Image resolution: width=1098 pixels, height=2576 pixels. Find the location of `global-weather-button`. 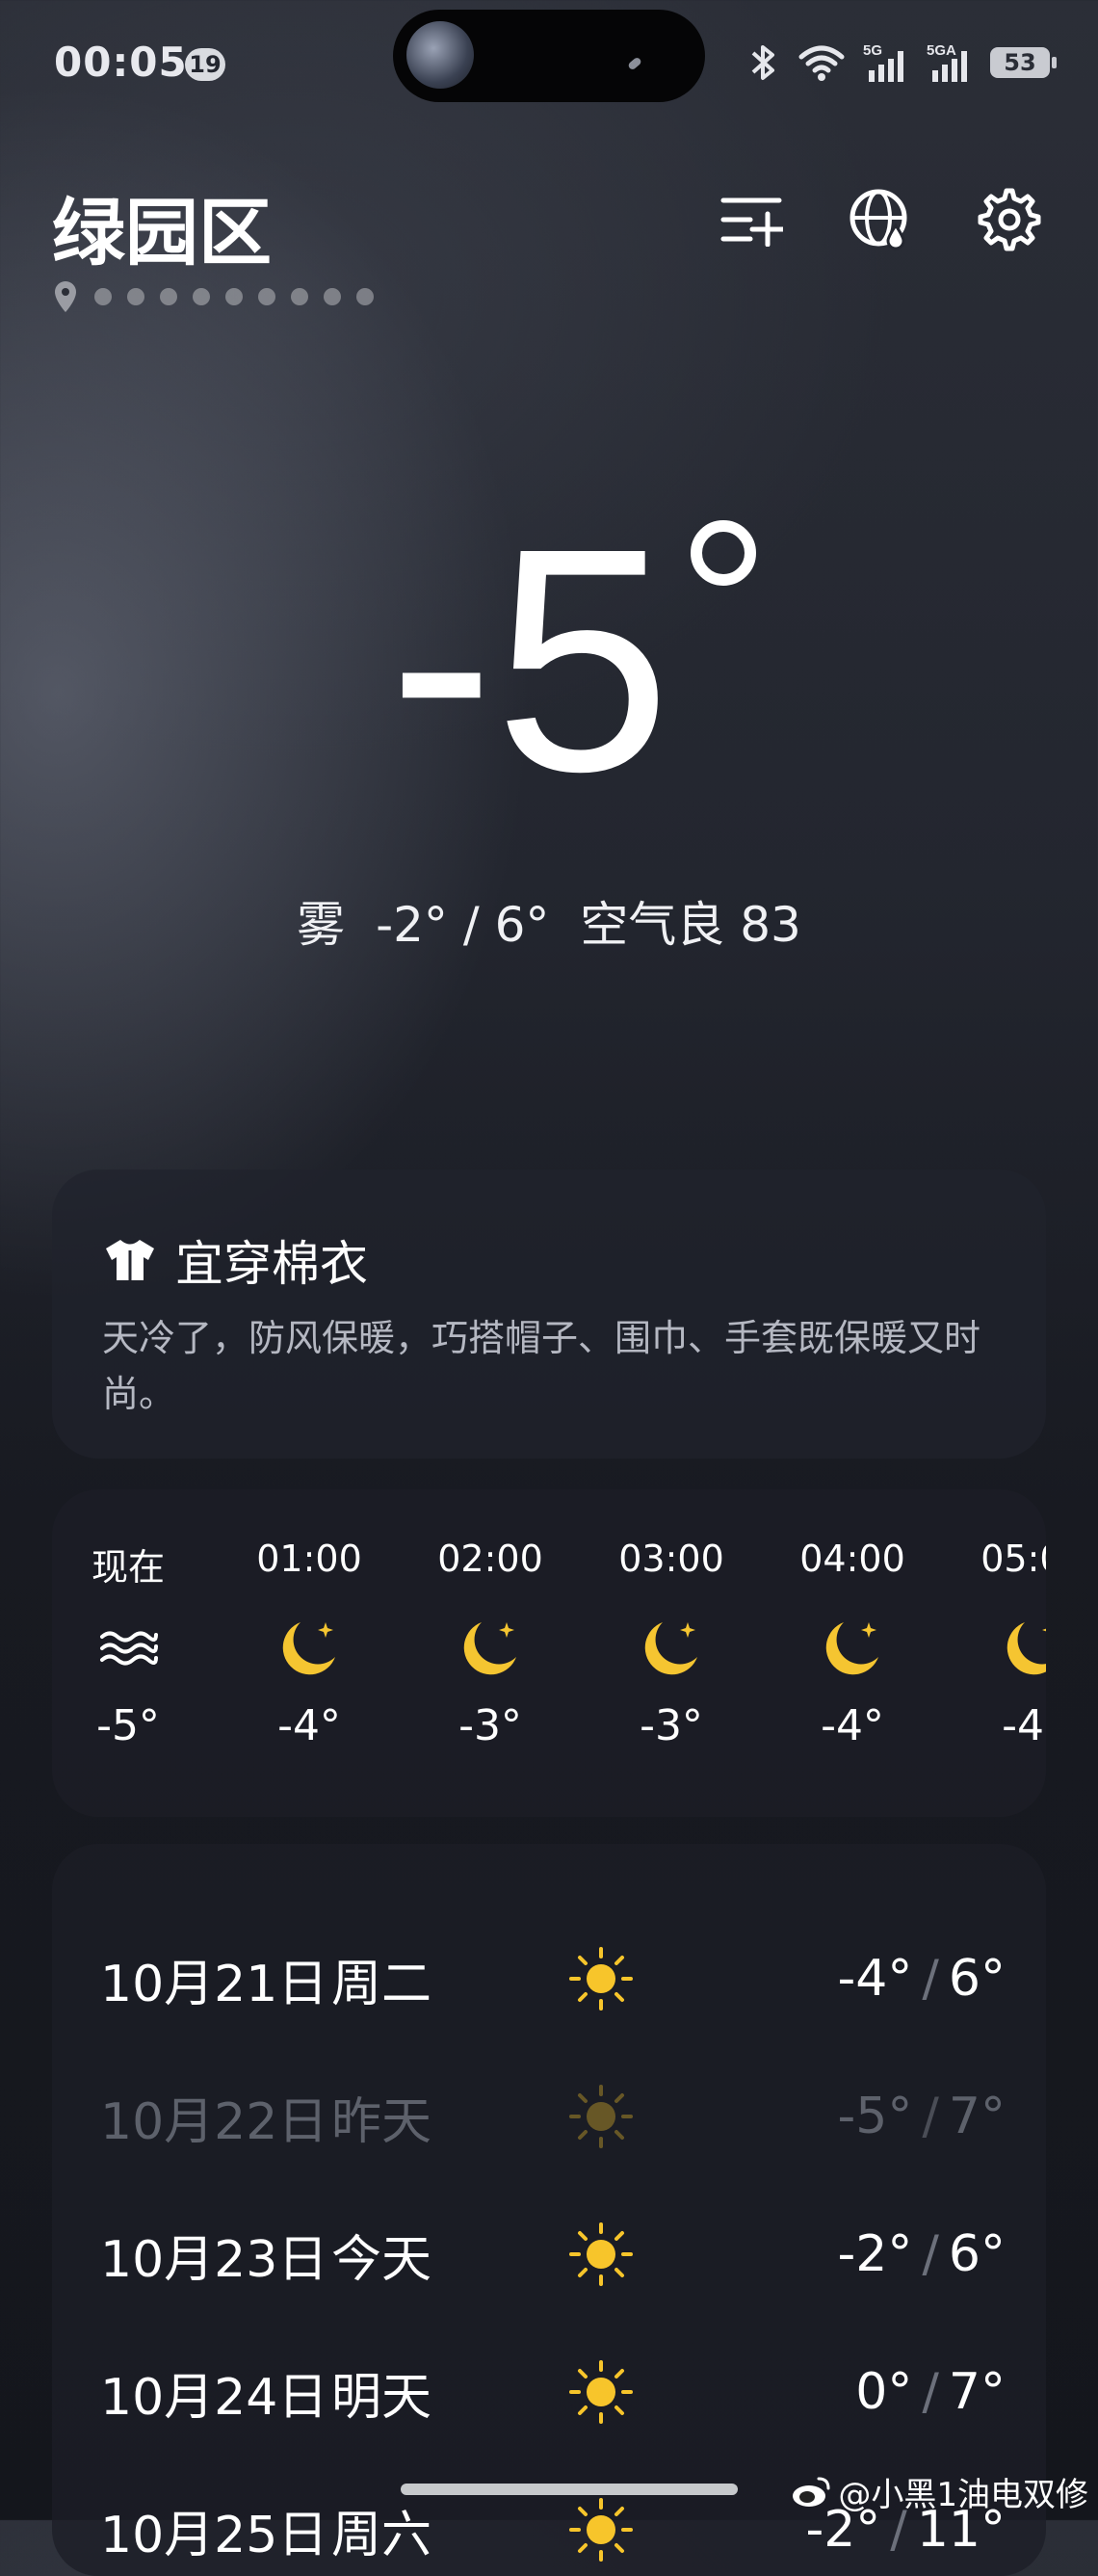

global-weather-button is located at coordinates (880, 219).